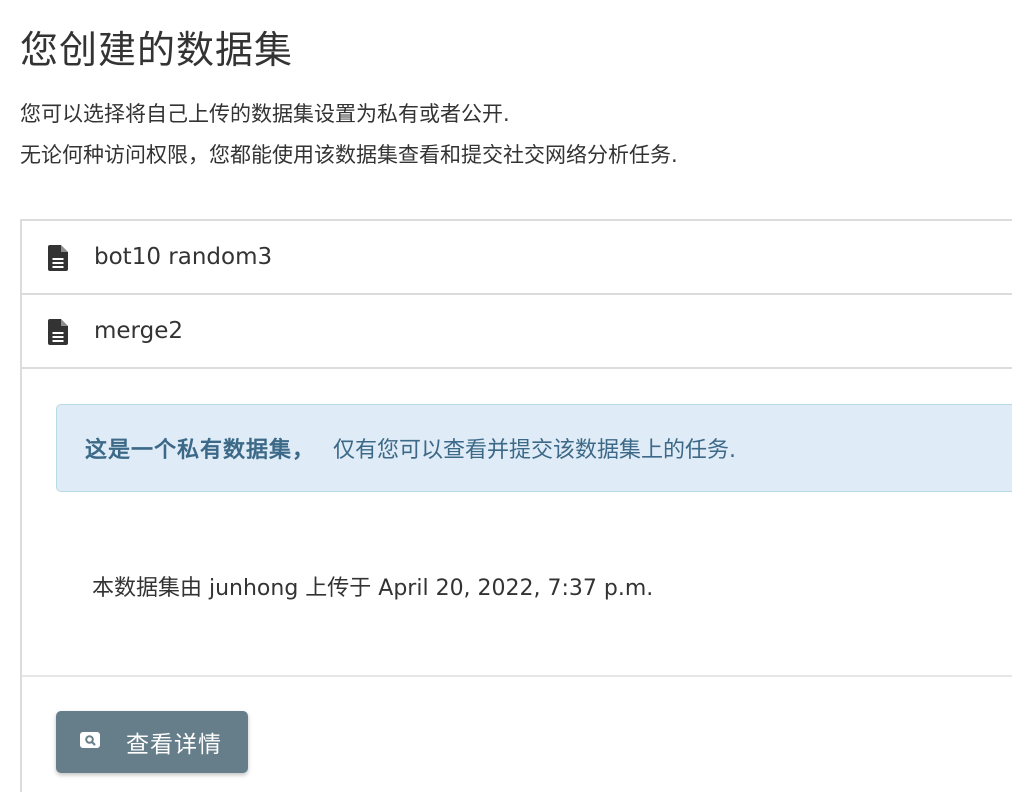 The width and height of the screenshot is (1012, 792). What do you see at coordinates (349, 155) in the screenshot?
I see `page-description-line-2: 无论何种访问权限，您都能使用该数据集查看和提交社交网络分析任务.` at bounding box center [349, 155].